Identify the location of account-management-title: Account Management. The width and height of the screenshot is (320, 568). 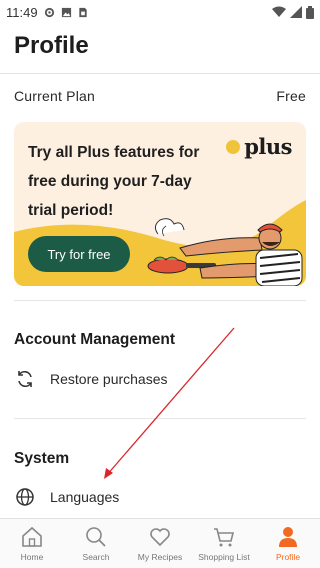
(95, 339).